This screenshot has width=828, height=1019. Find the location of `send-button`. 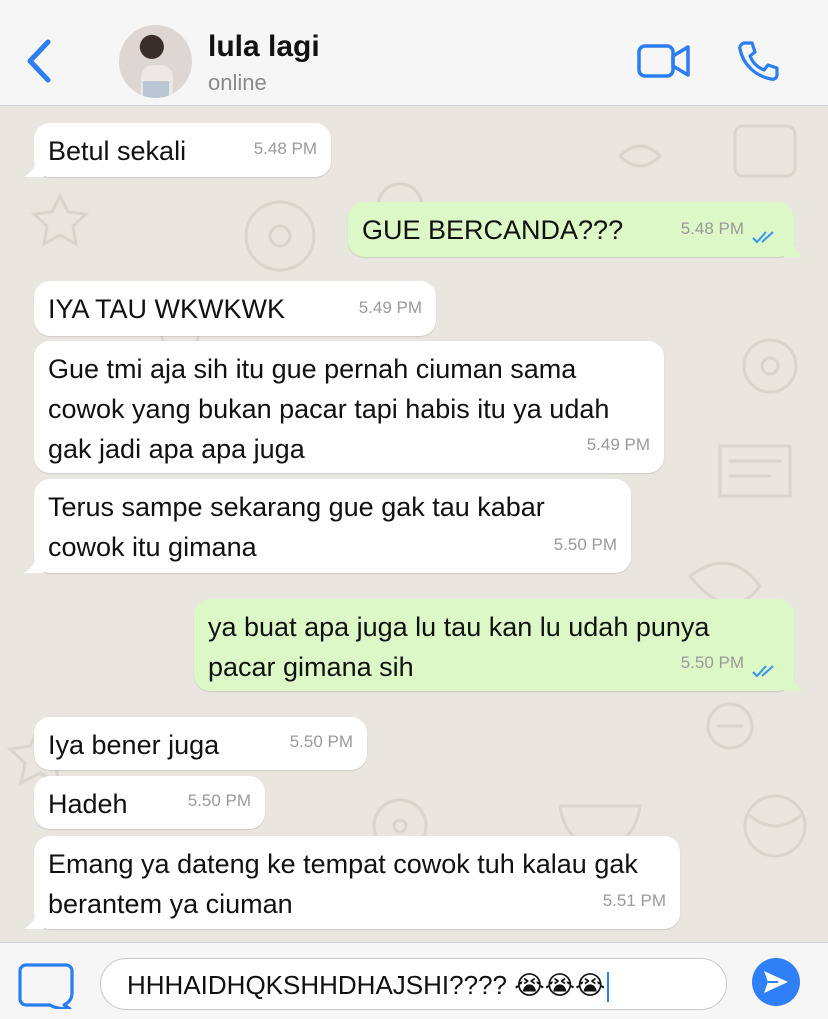

send-button is located at coordinates (778, 982).